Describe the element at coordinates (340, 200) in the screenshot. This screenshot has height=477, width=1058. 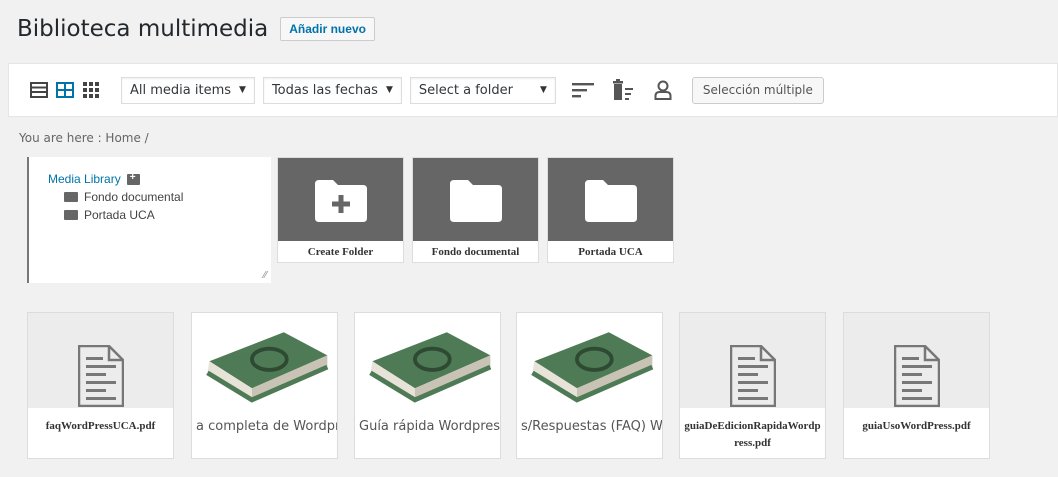
I see `folder-plus-icon` at that location.